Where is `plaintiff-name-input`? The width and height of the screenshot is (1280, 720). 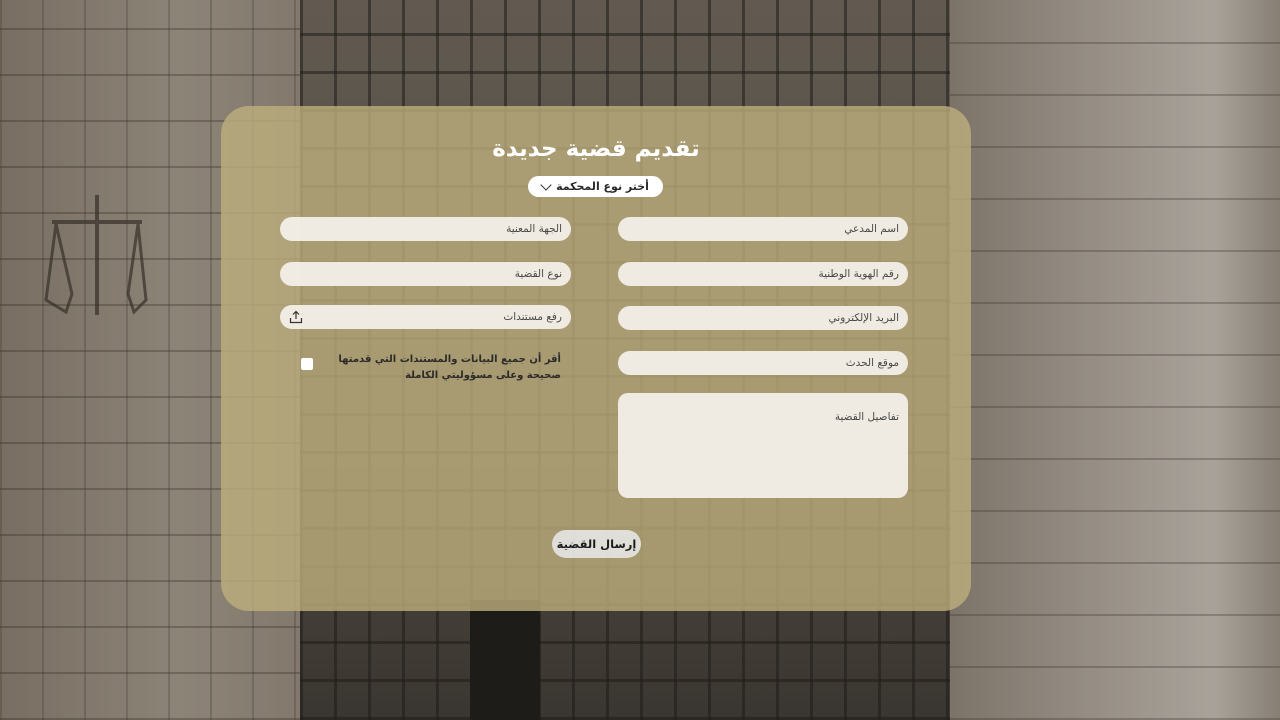 plaintiff-name-input is located at coordinates (763, 229).